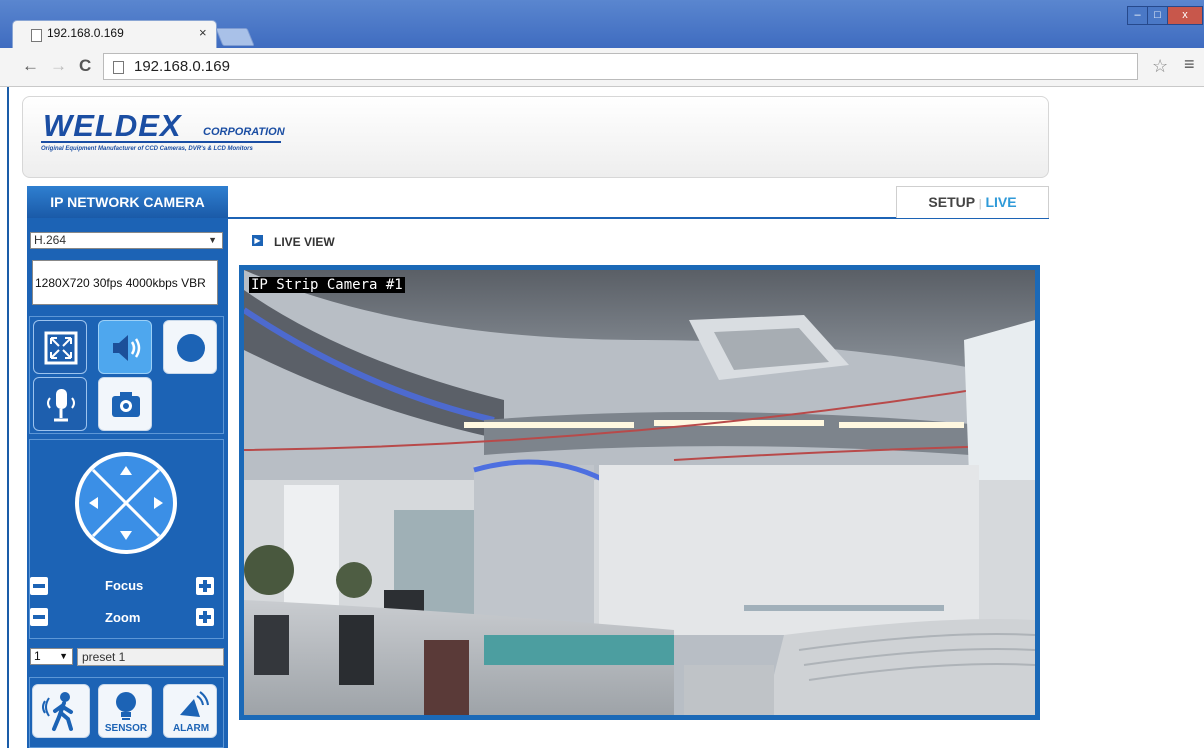 The height and width of the screenshot is (748, 1204). I want to click on motion-icon, so click(57, 711).